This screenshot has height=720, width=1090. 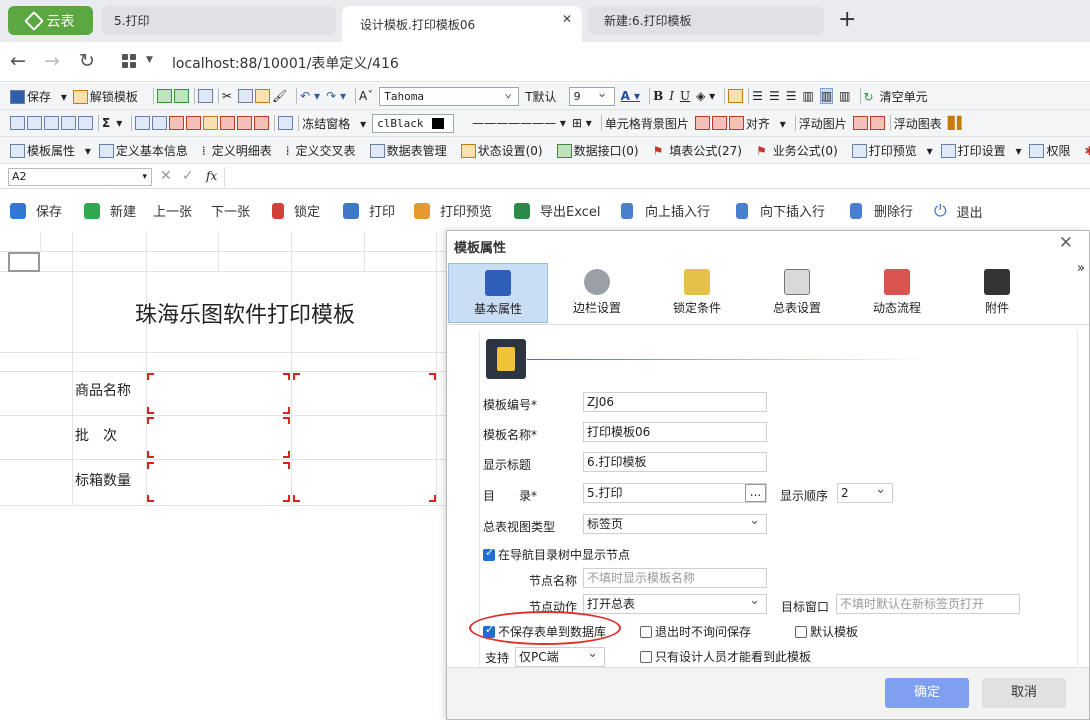 What do you see at coordinates (87, 61) in the screenshot?
I see `reload-icon: ↻` at bounding box center [87, 61].